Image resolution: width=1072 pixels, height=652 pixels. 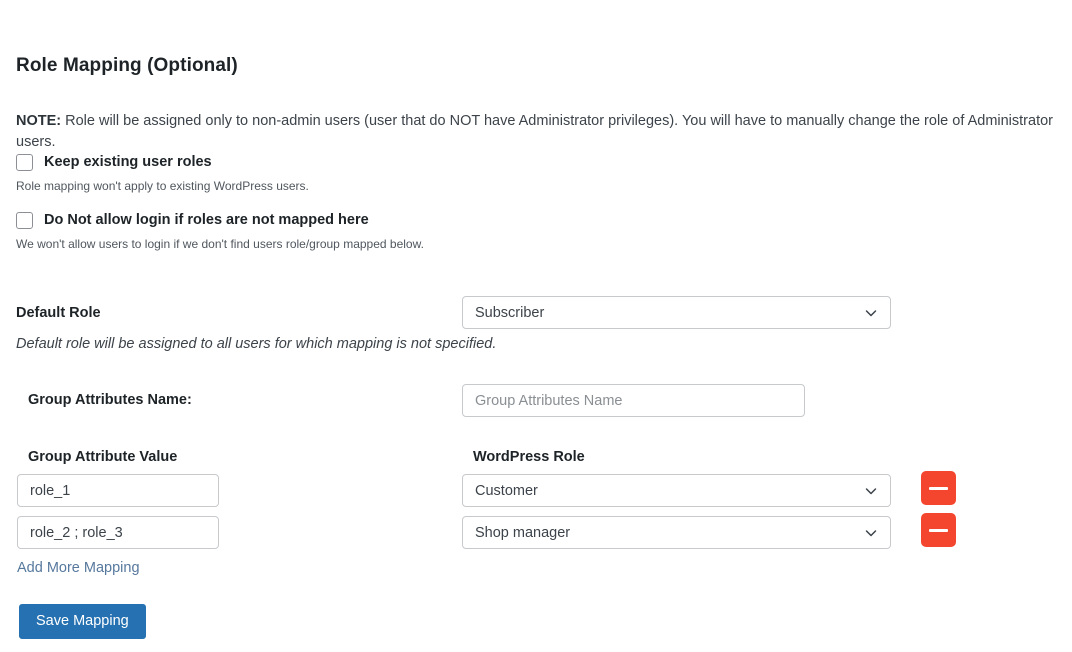 I want to click on wordpress-role-select-1: Customer, so click(x=676, y=490).